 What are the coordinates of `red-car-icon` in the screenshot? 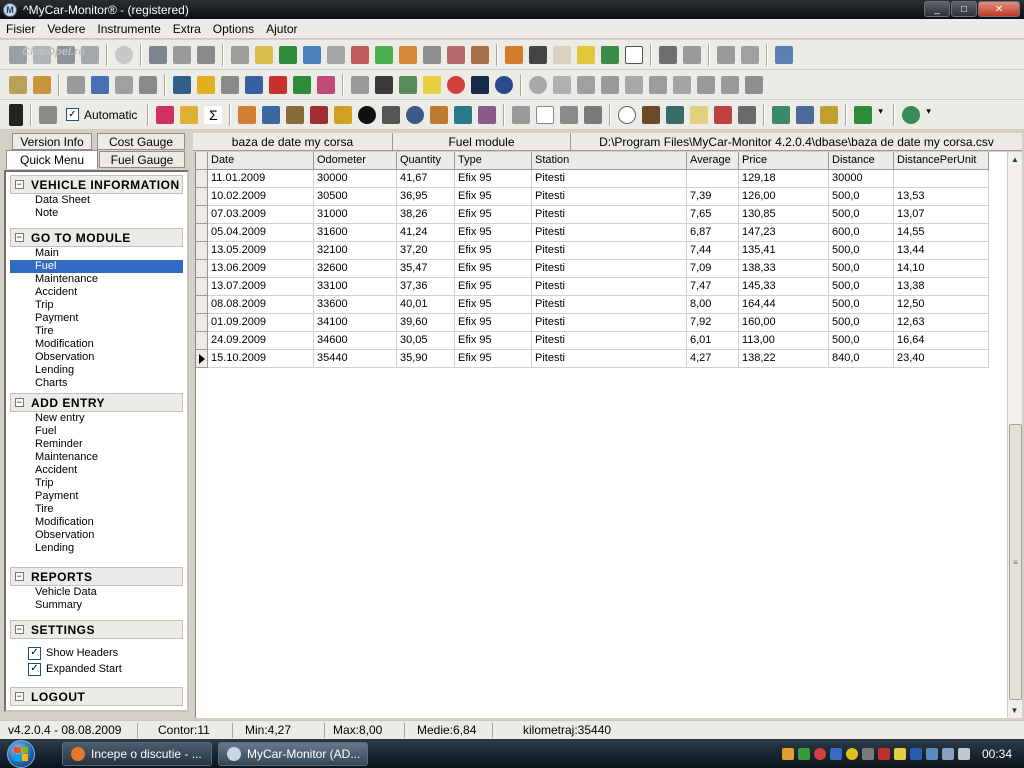 It's located at (278, 84).